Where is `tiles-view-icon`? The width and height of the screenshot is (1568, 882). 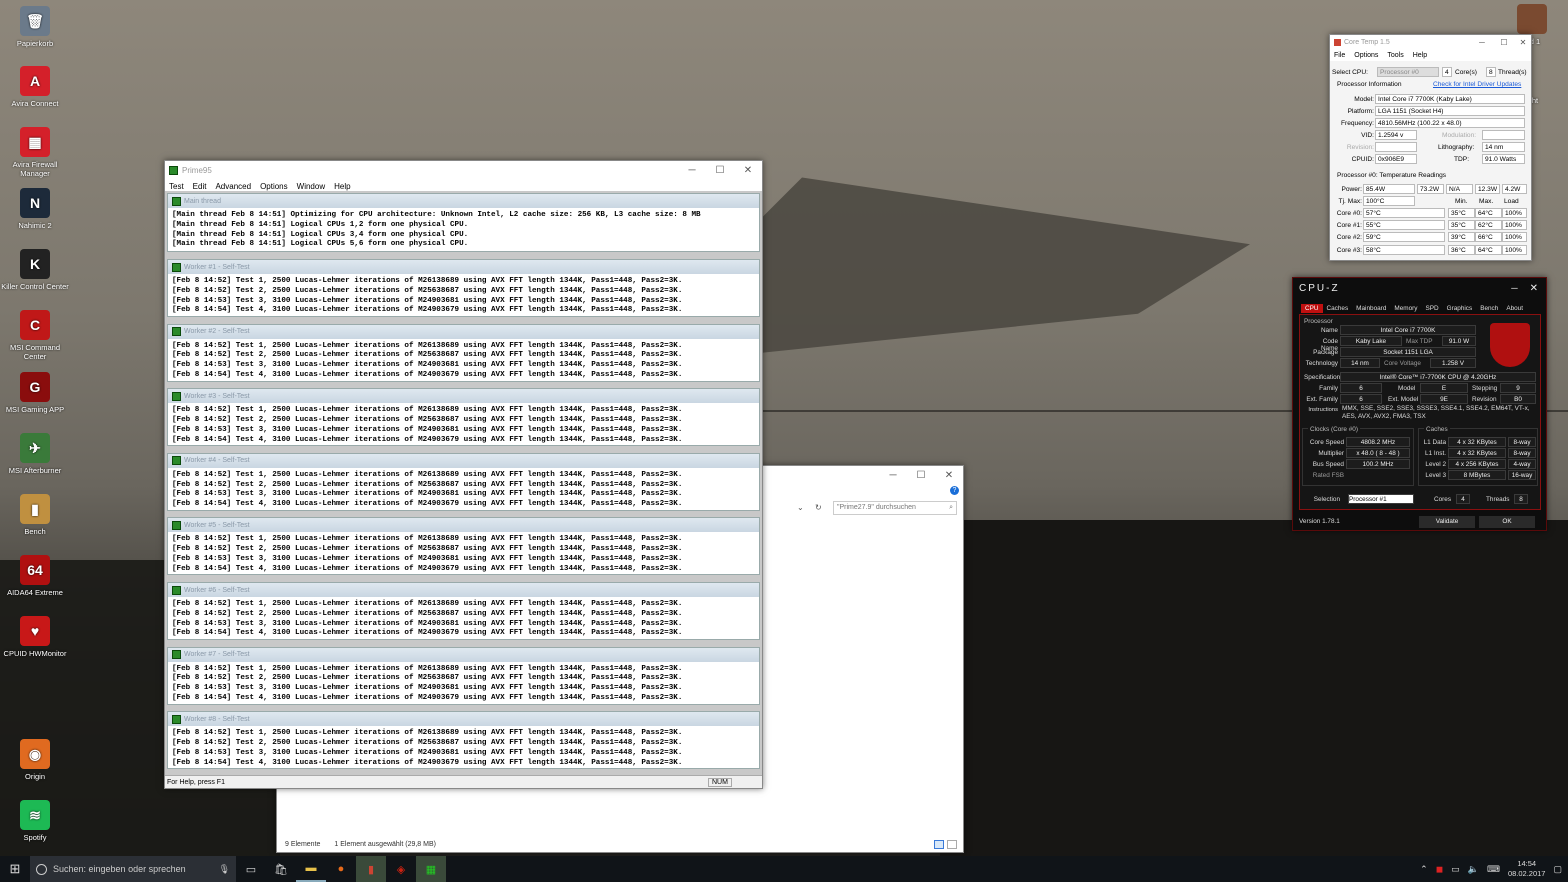 tiles-view-icon is located at coordinates (952, 844).